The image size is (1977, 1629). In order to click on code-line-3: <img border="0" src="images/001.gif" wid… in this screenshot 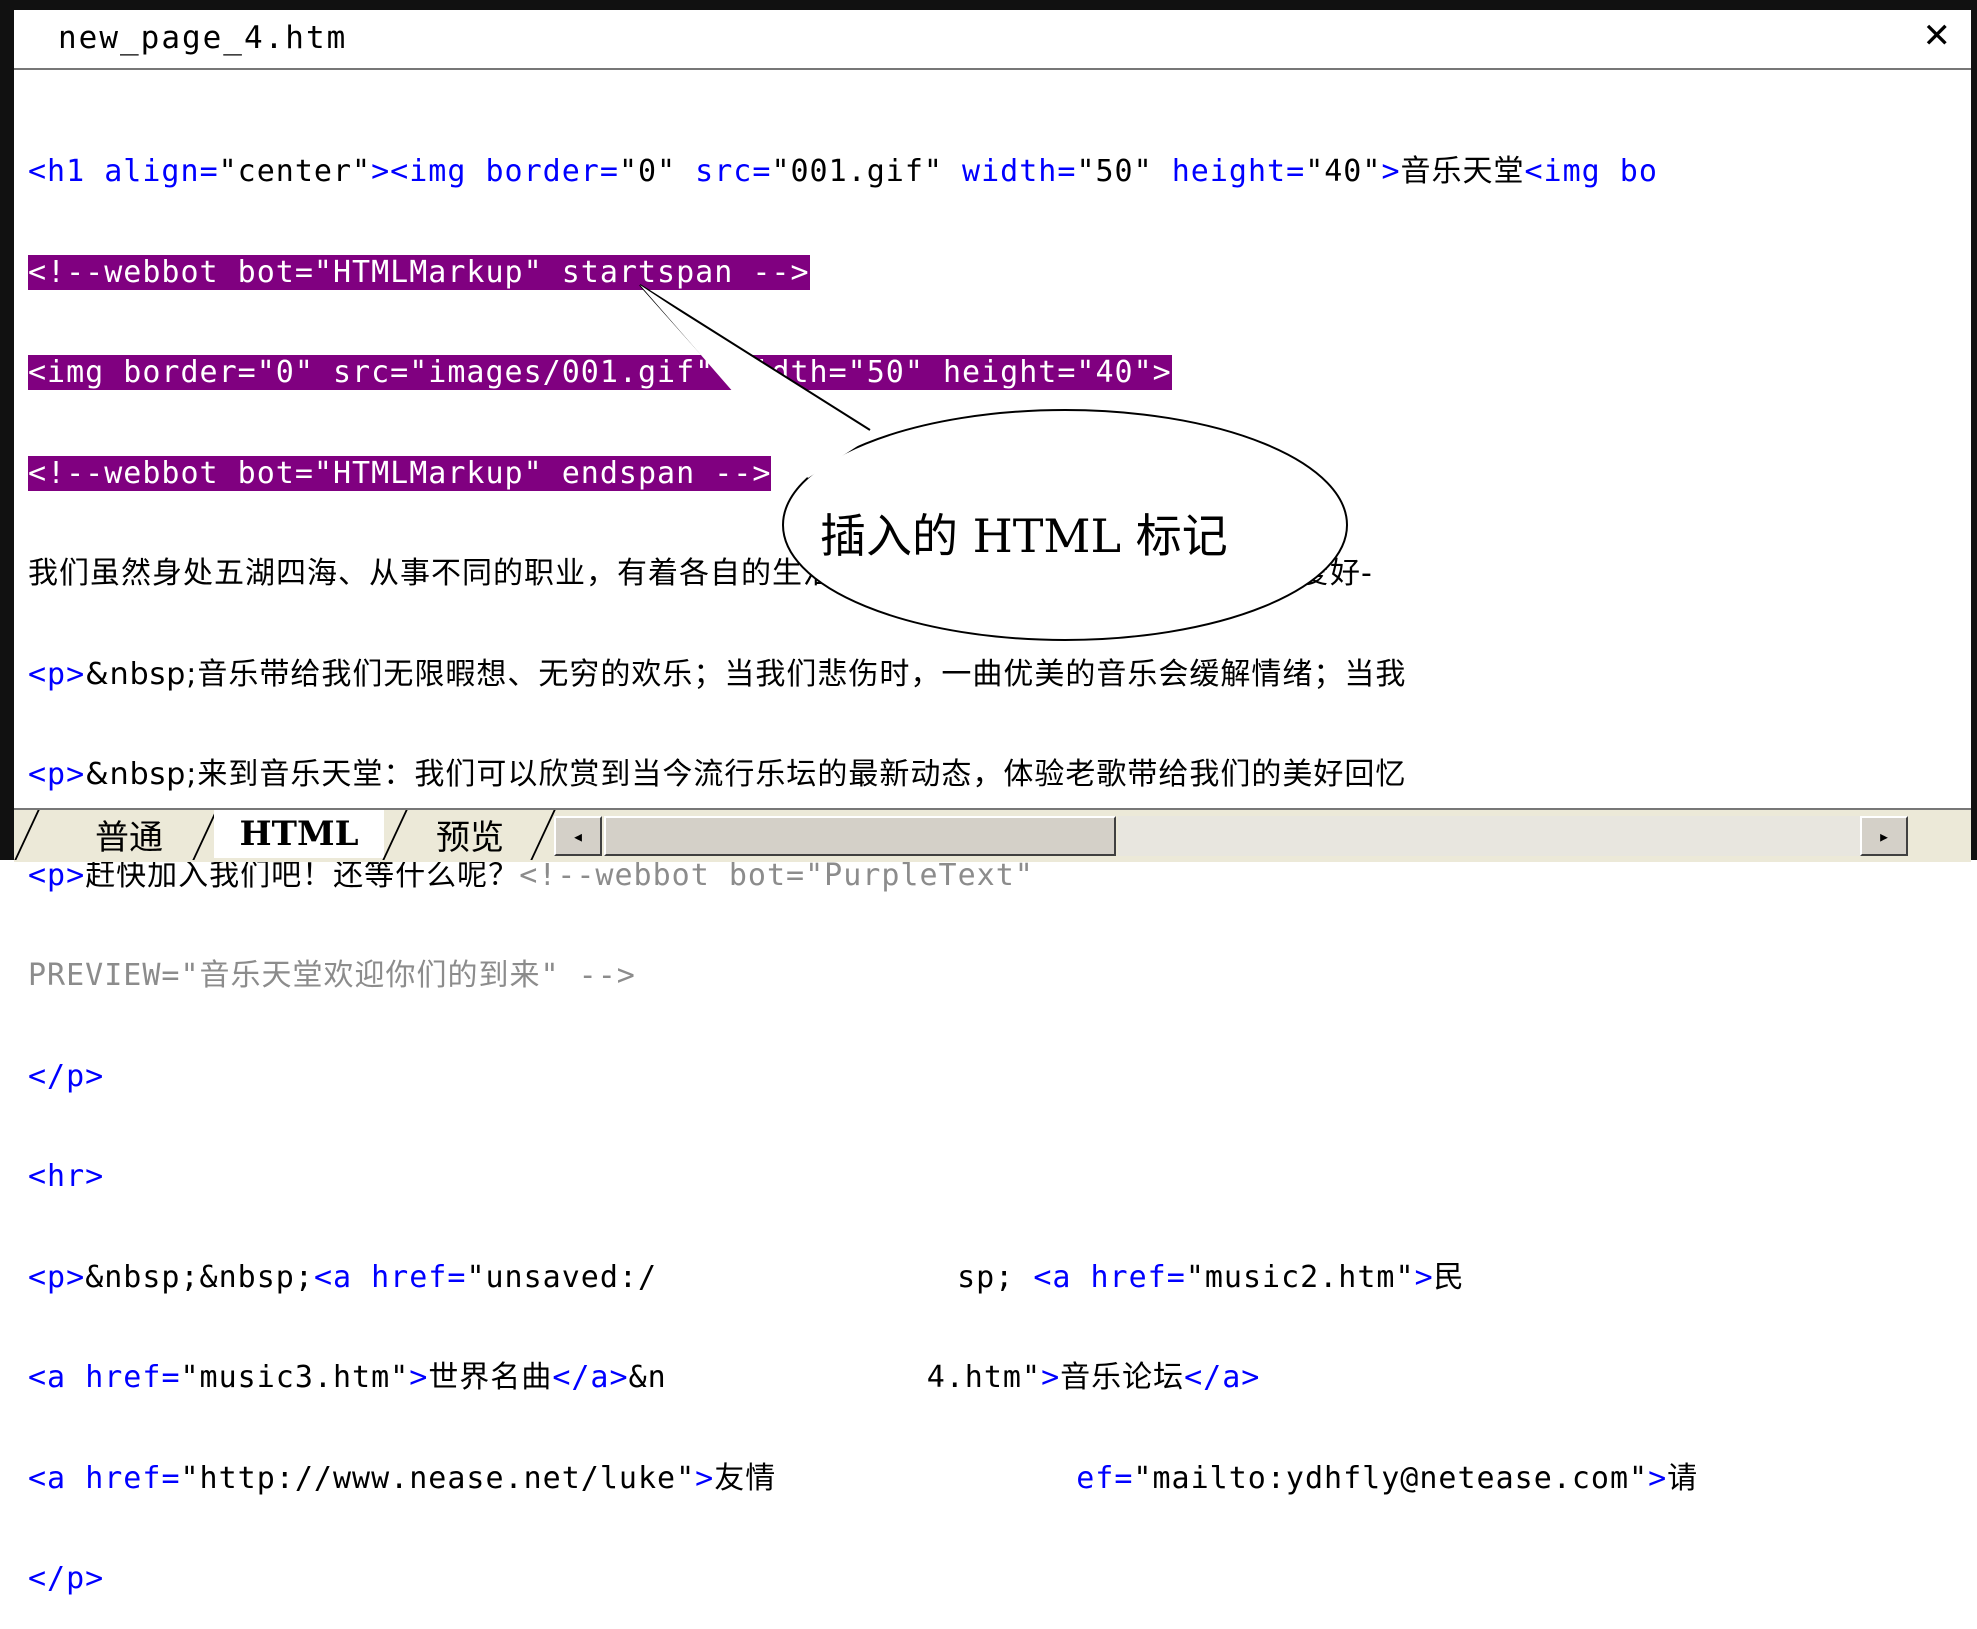, I will do `click(863, 372)`.